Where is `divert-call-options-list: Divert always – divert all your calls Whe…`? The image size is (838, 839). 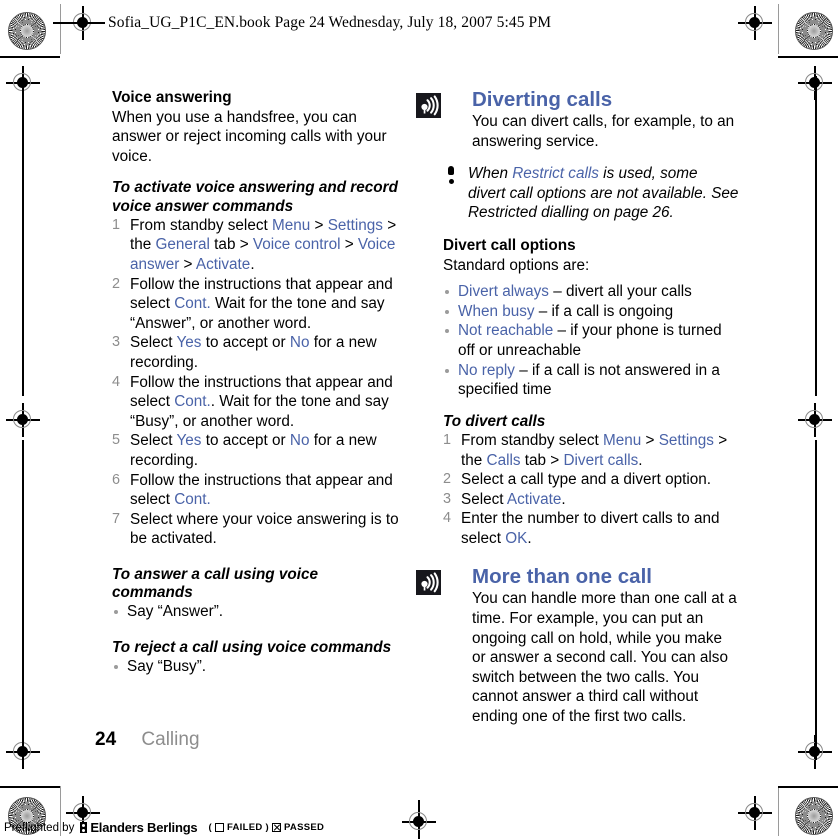 divert-call-options-list: Divert always – divert all your calls Whe… is located at coordinates (591, 341).